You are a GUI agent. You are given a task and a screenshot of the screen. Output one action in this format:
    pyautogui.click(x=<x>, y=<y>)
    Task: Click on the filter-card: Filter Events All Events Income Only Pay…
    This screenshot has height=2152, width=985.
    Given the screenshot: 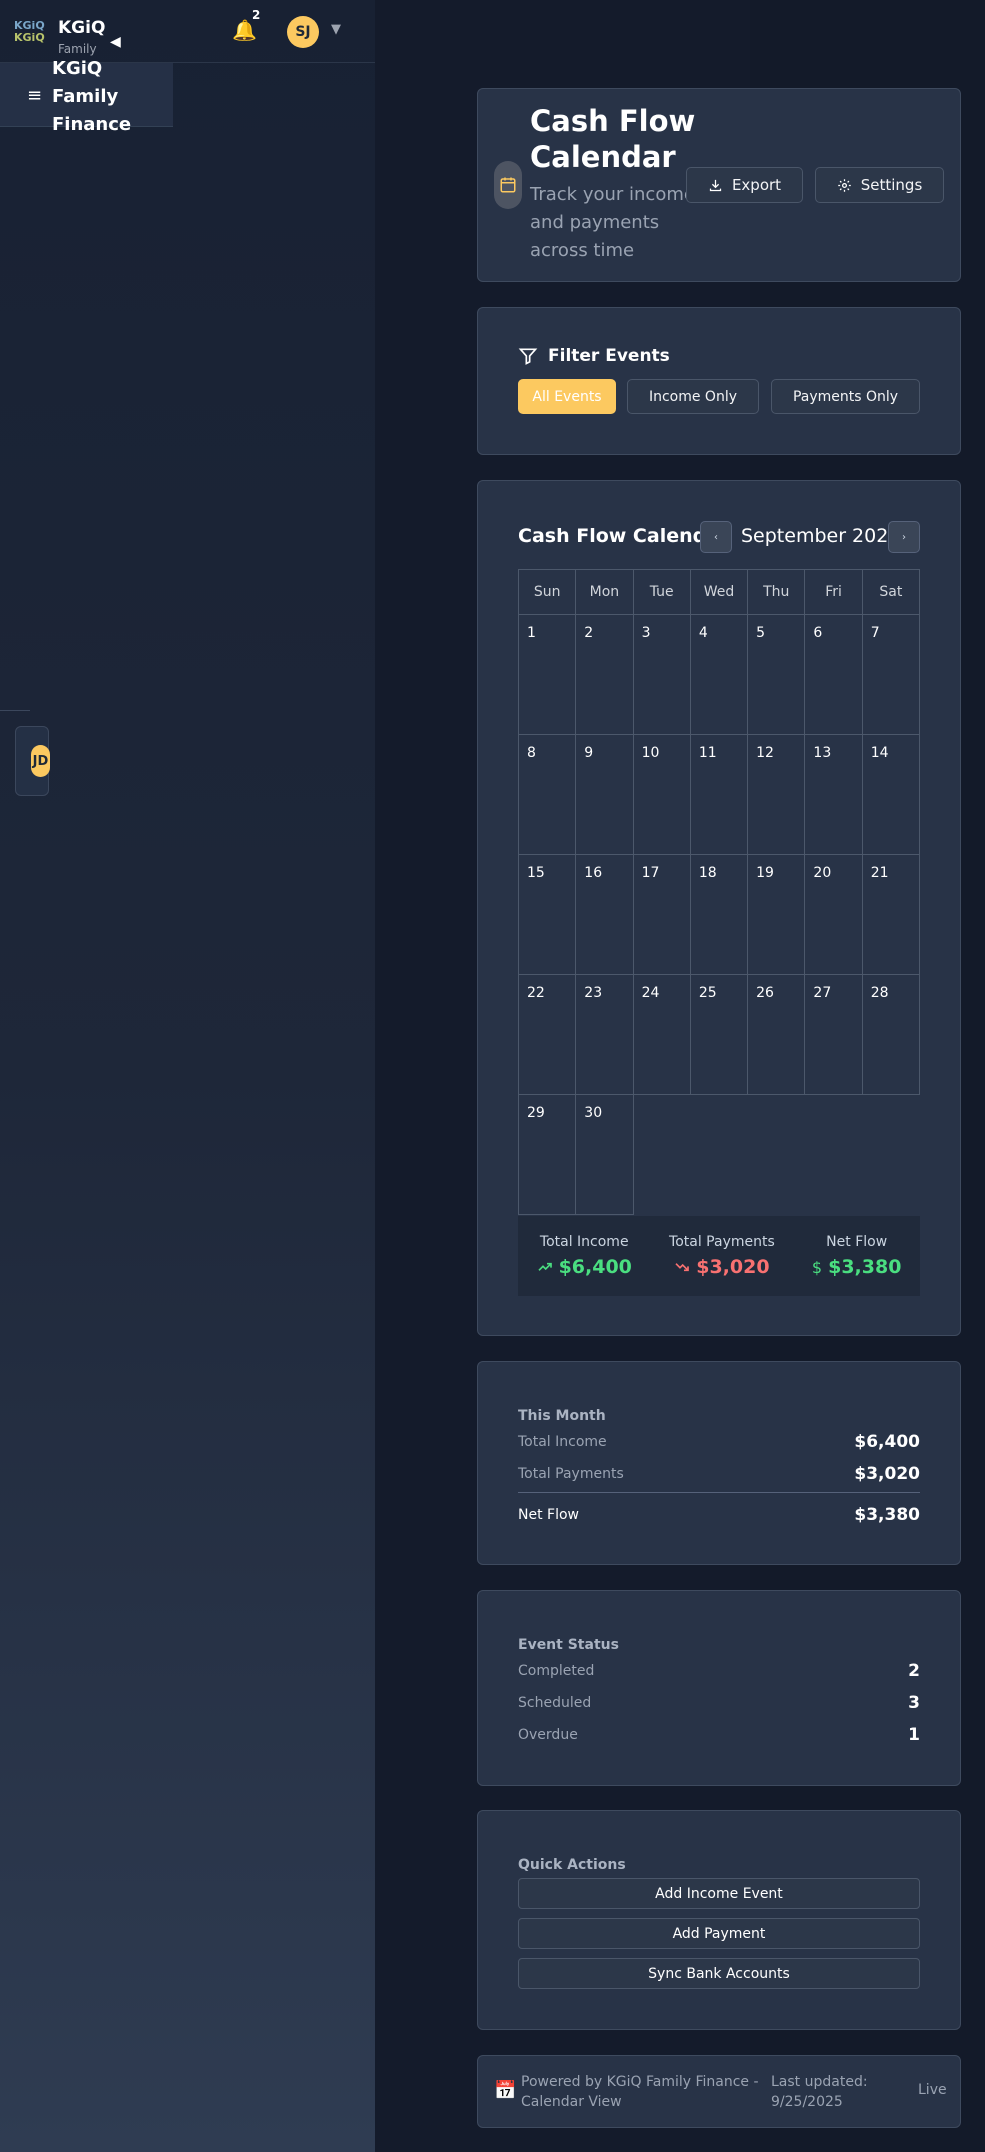 What is the action you would take?
    pyautogui.click(x=719, y=381)
    